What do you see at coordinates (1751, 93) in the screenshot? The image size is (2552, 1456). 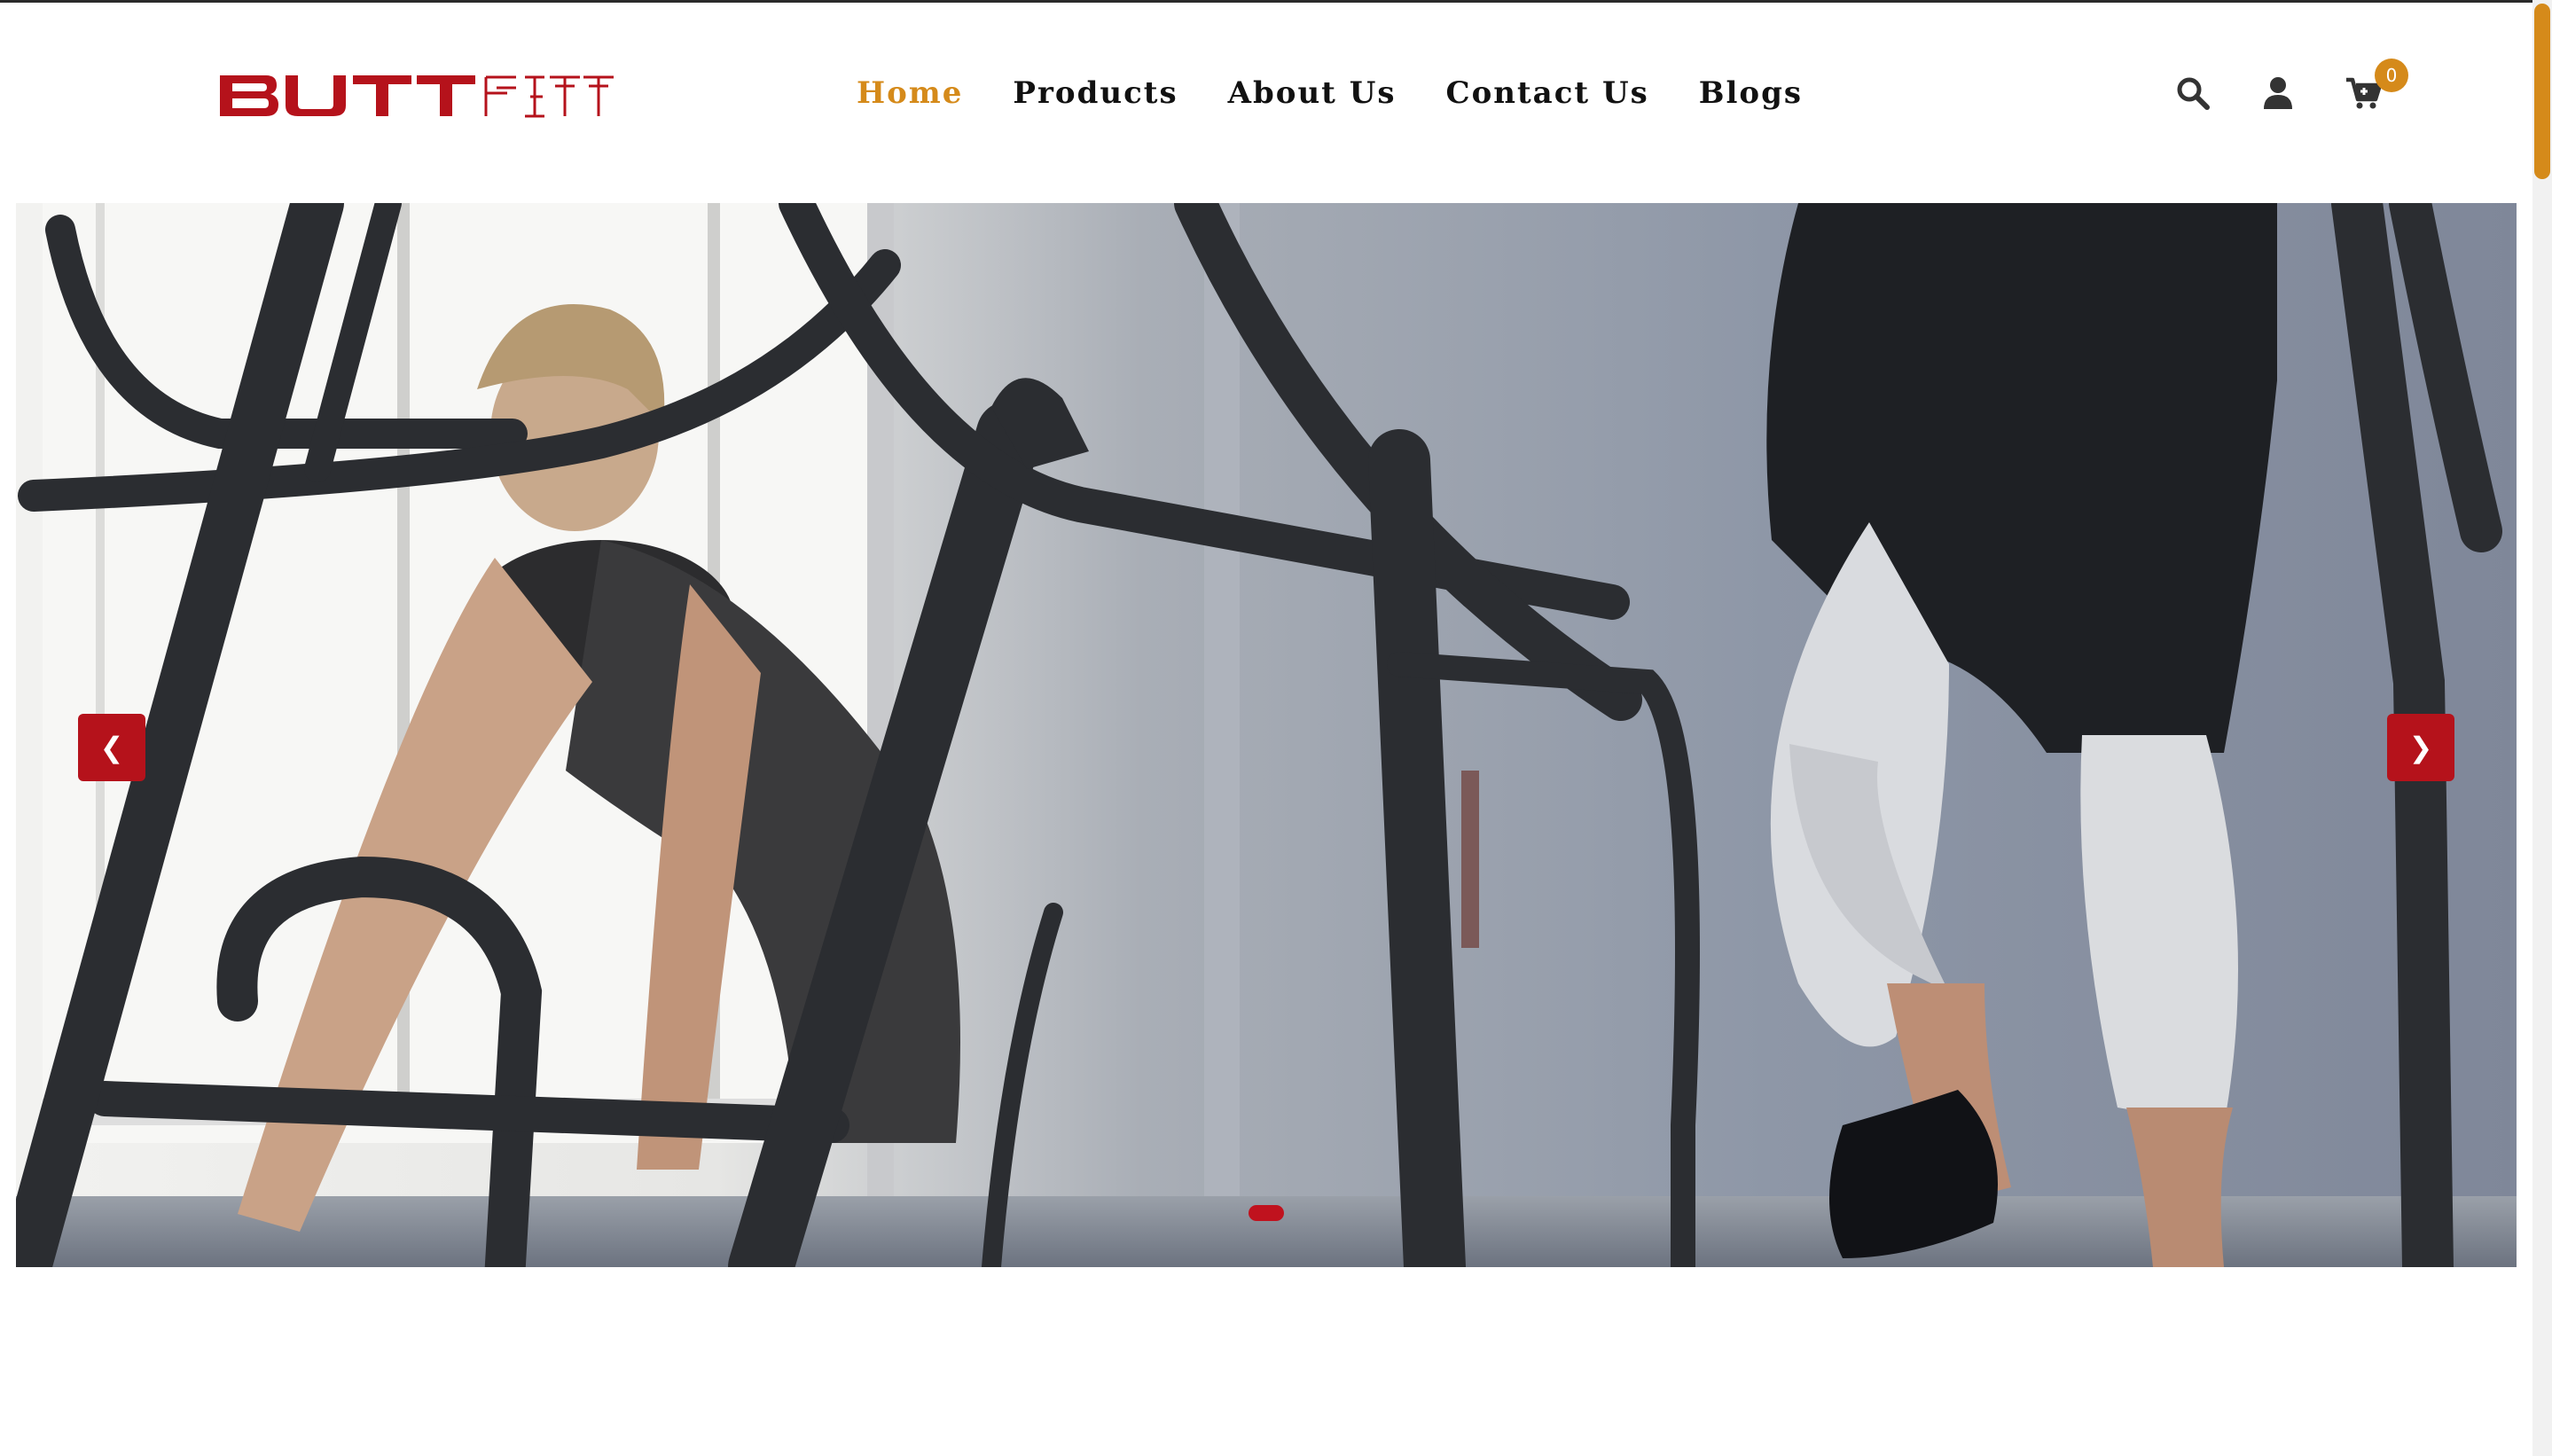 I see `nav-blogs: Blogs` at bounding box center [1751, 93].